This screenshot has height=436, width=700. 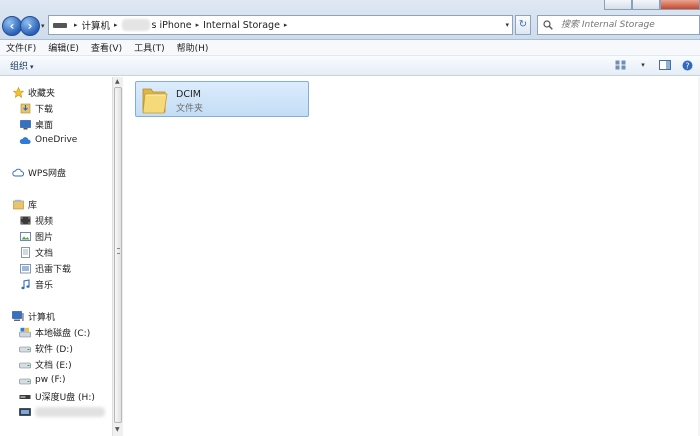 I want to click on computer-icon, so click(x=18, y=316).